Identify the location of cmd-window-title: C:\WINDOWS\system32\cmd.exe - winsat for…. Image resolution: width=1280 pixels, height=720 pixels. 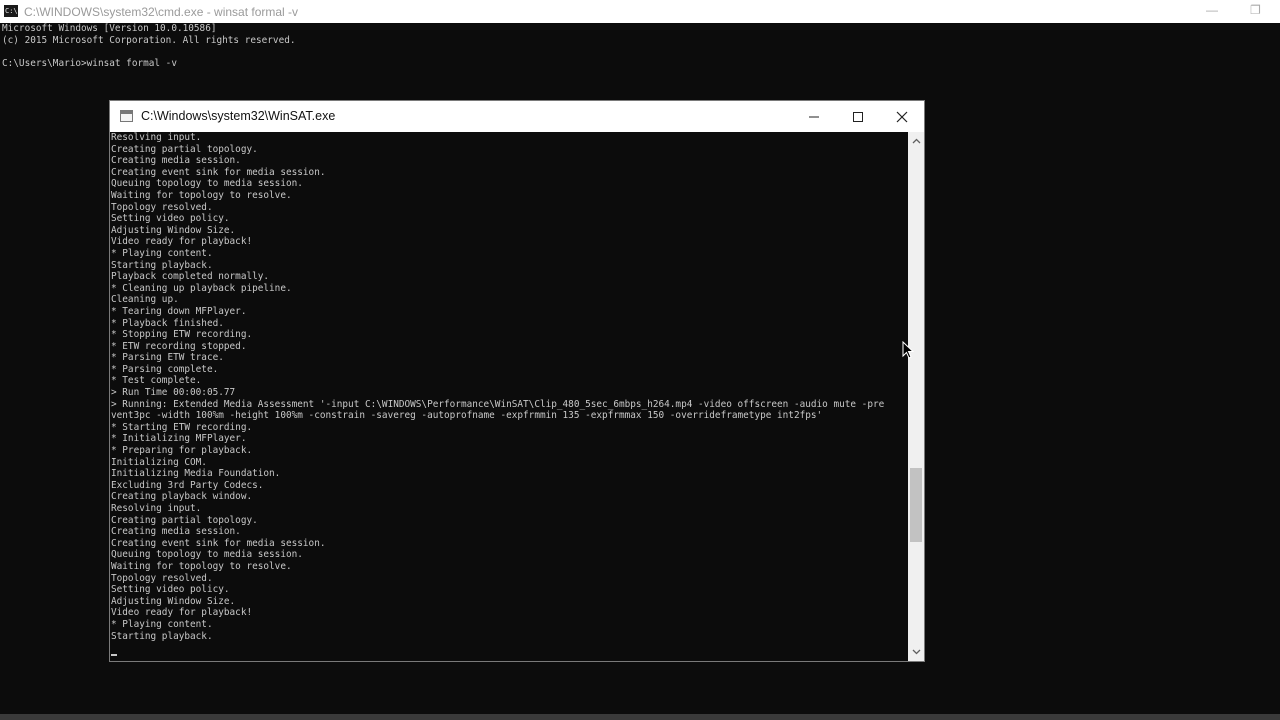
(161, 12).